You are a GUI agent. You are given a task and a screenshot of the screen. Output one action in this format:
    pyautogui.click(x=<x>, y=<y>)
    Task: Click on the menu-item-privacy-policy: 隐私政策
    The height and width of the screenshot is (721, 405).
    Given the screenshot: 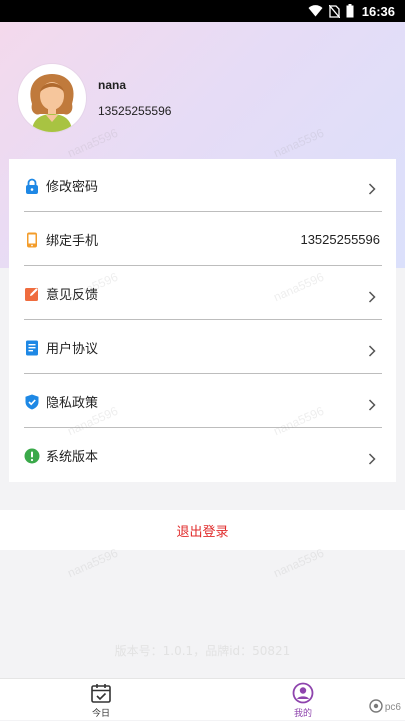 What is the action you would take?
    pyautogui.click(x=202, y=401)
    